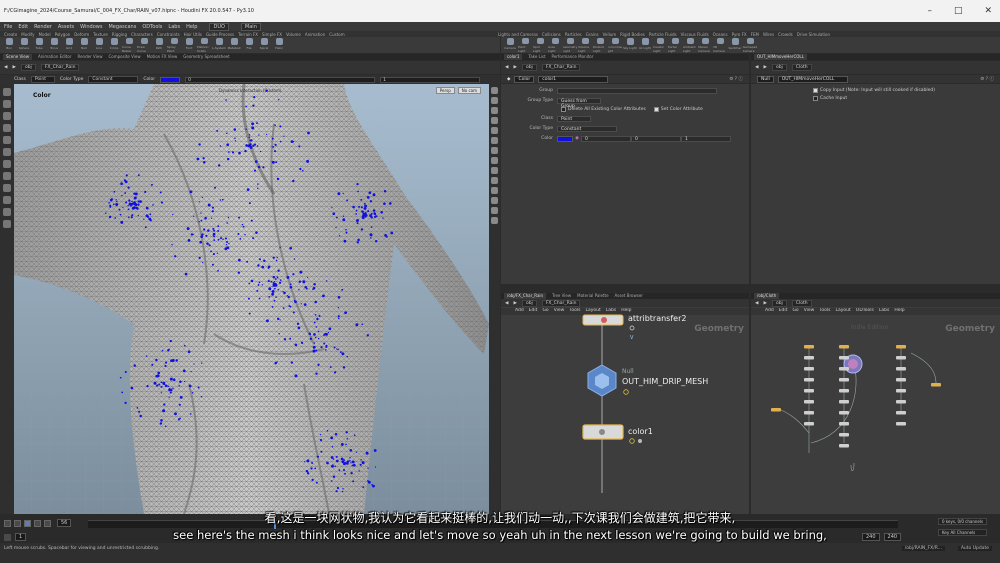 This screenshot has height=563, width=1000. I want to click on class-select: Point, so click(574, 118).